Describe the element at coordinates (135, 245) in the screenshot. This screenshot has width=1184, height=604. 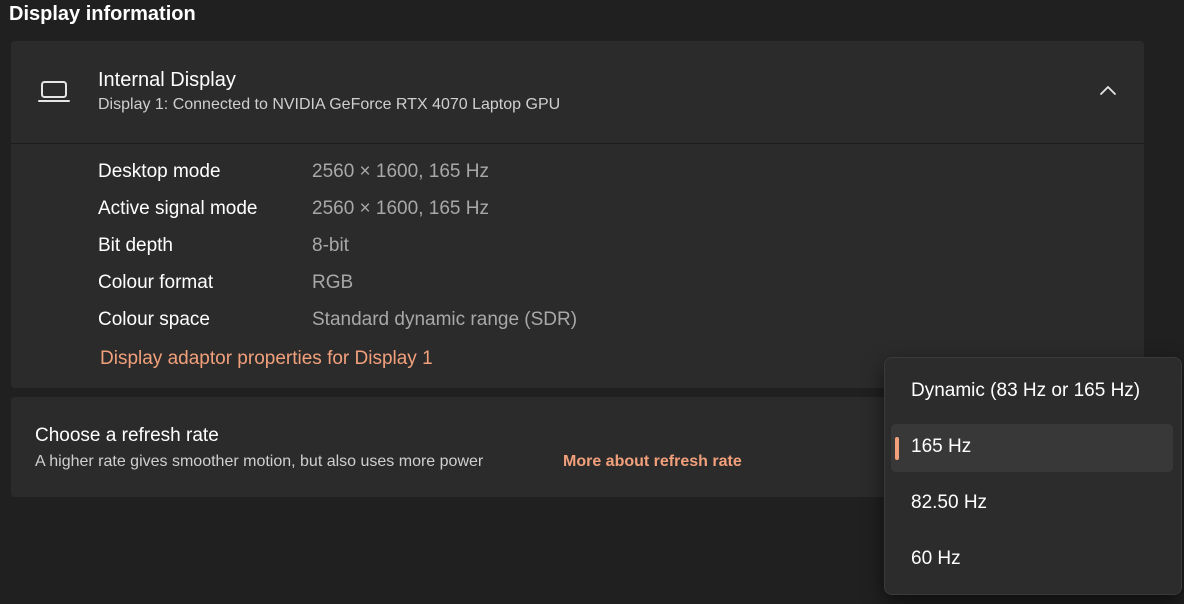
I see `info-label: Bit depth` at that location.